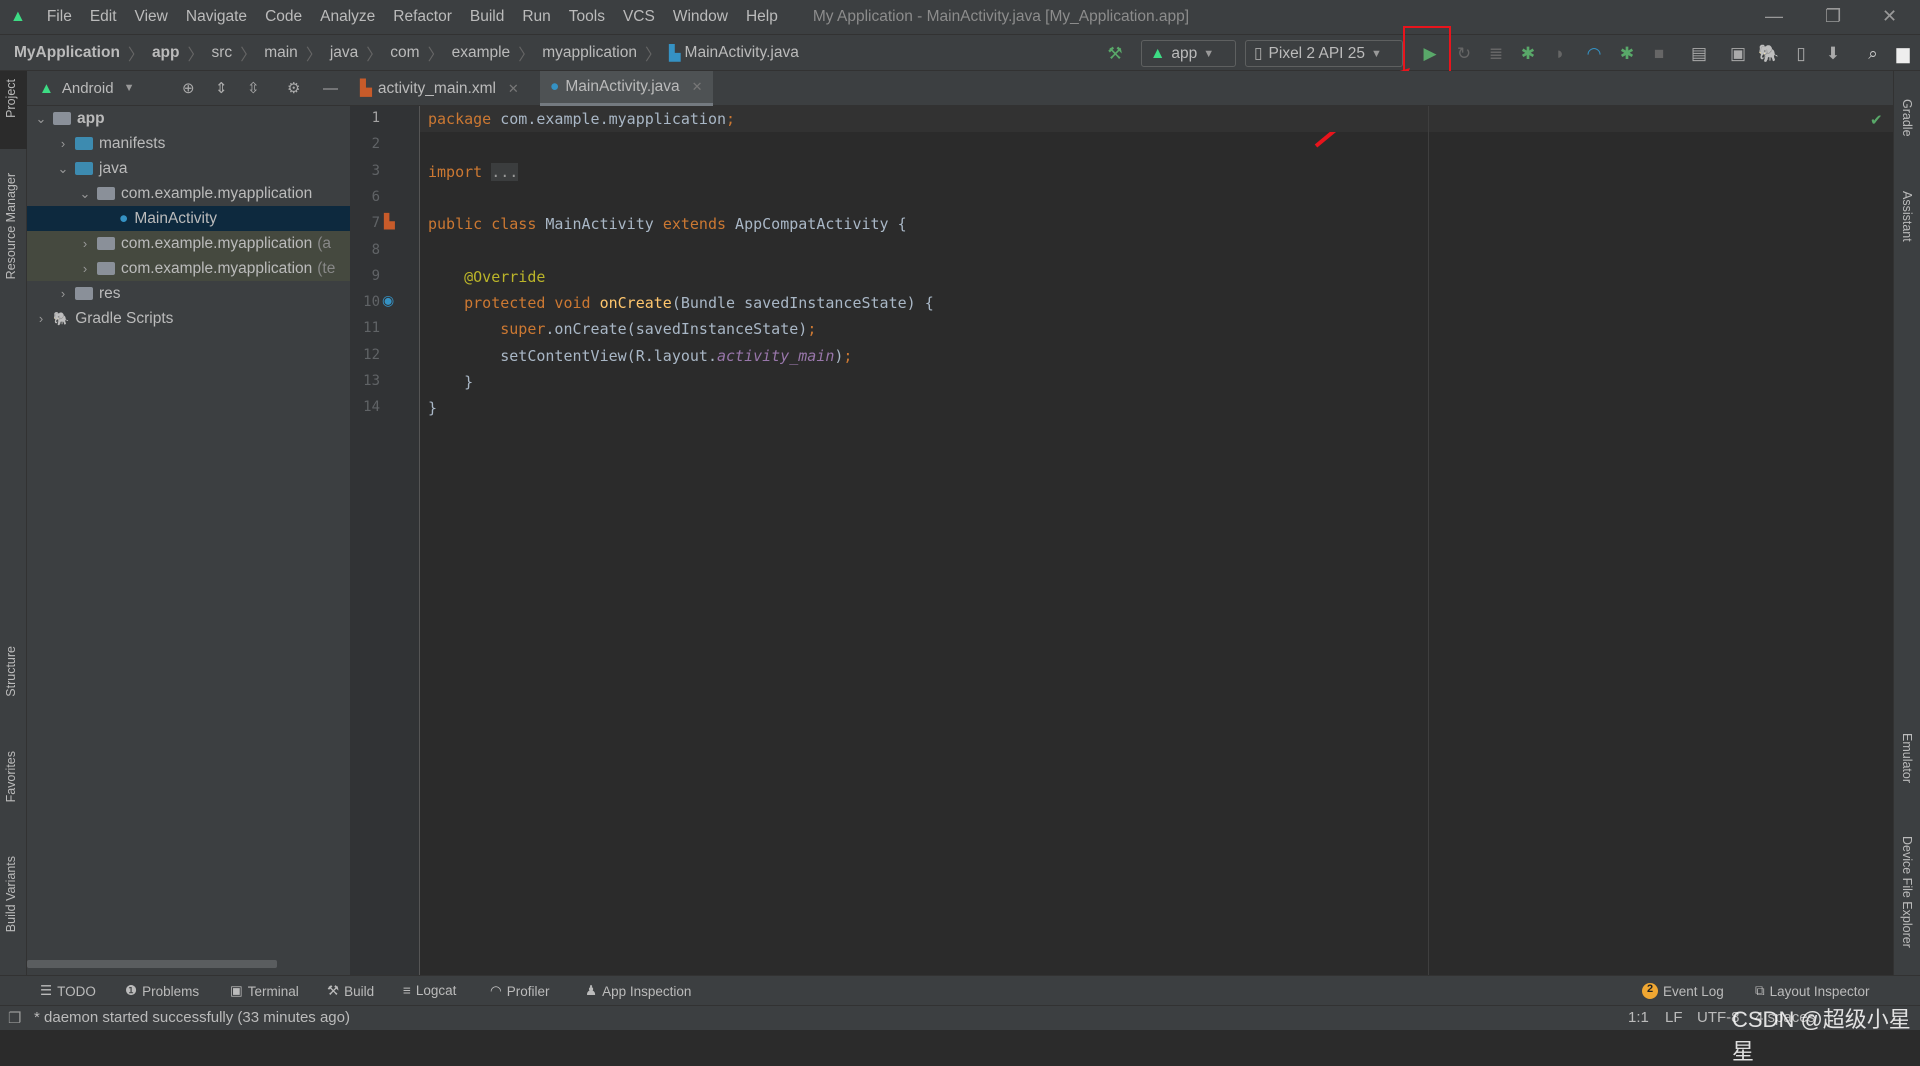 Image resolution: width=1920 pixels, height=1066 pixels. Describe the element at coordinates (1674, 1017) in the screenshot. I see `line-separator: LF` at that location.